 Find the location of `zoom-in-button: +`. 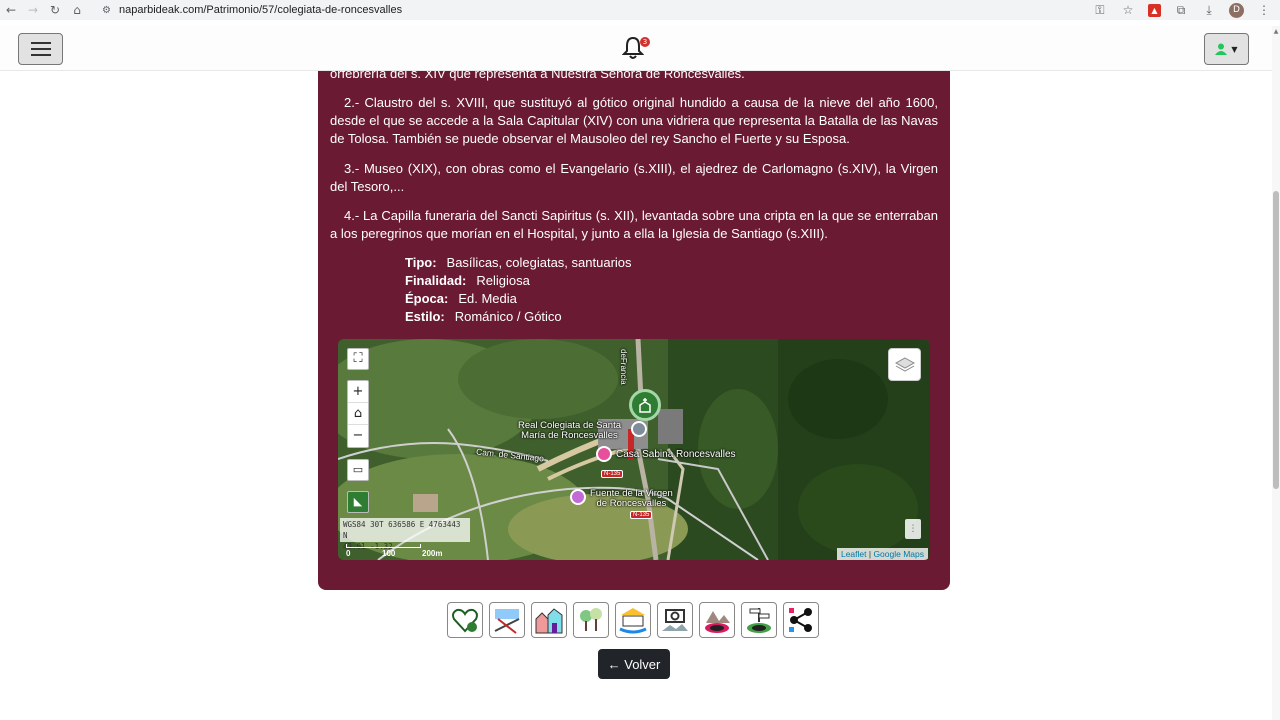

zoom-in-button: + is located at coordinates (358, 392).